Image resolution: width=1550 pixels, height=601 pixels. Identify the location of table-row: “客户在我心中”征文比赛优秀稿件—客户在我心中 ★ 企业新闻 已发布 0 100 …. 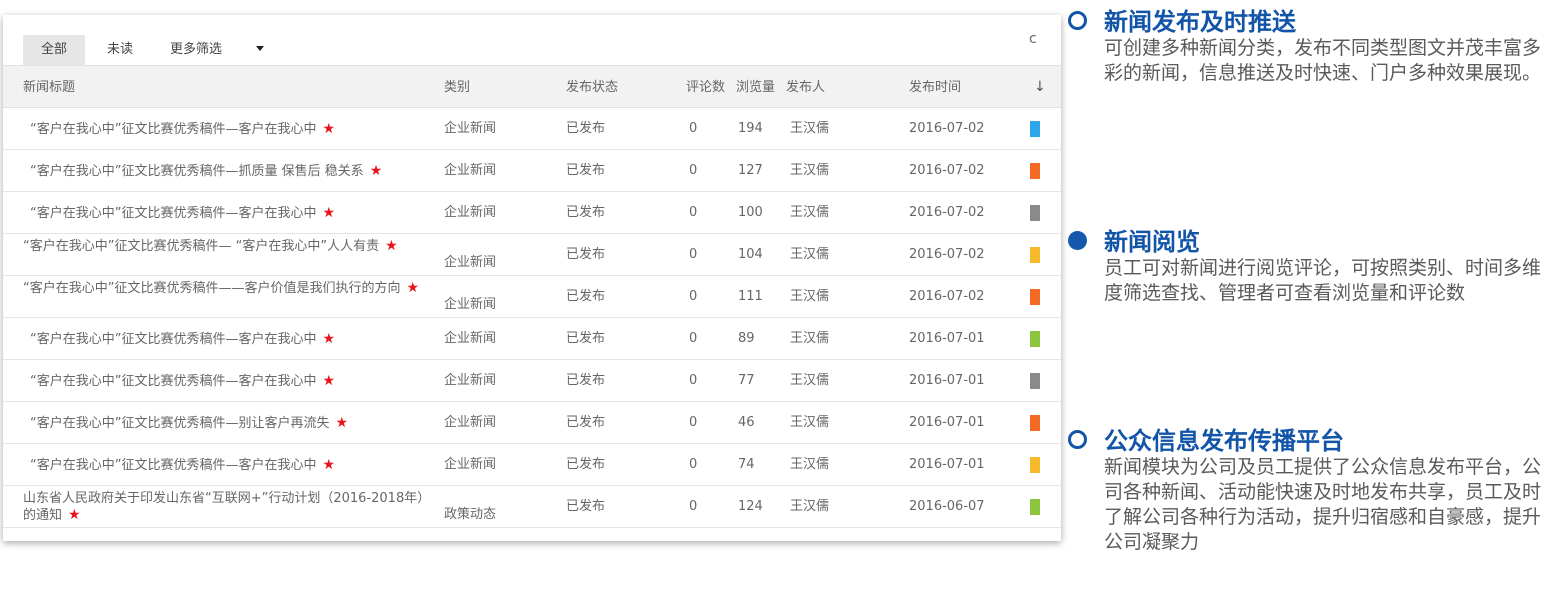
(532, 213).